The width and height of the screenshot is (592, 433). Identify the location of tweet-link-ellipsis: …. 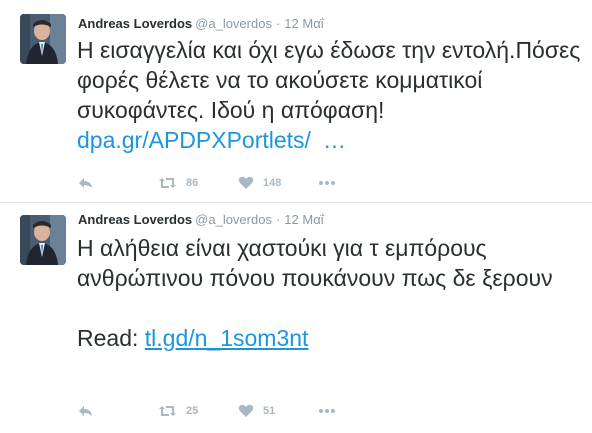
(334, 140).